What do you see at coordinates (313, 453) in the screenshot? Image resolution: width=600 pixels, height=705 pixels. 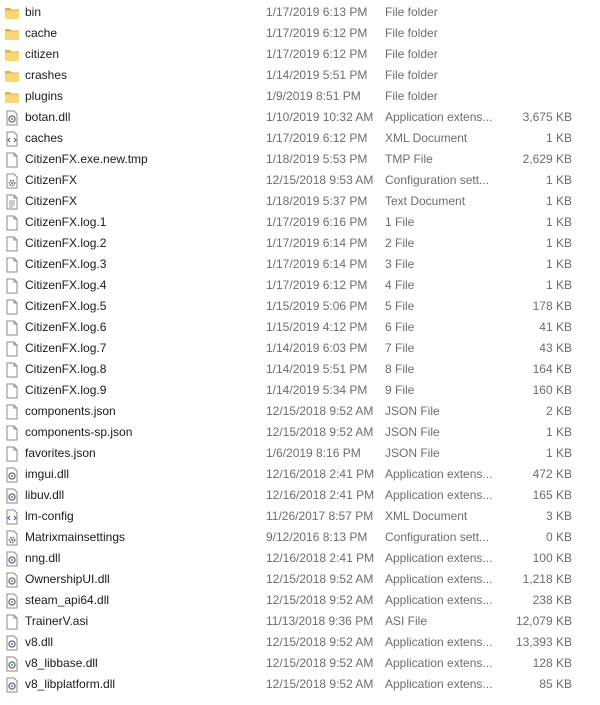 I see `file-date-modified: 1/6/2019 8:16 PM` at bounding box center [313, 453].